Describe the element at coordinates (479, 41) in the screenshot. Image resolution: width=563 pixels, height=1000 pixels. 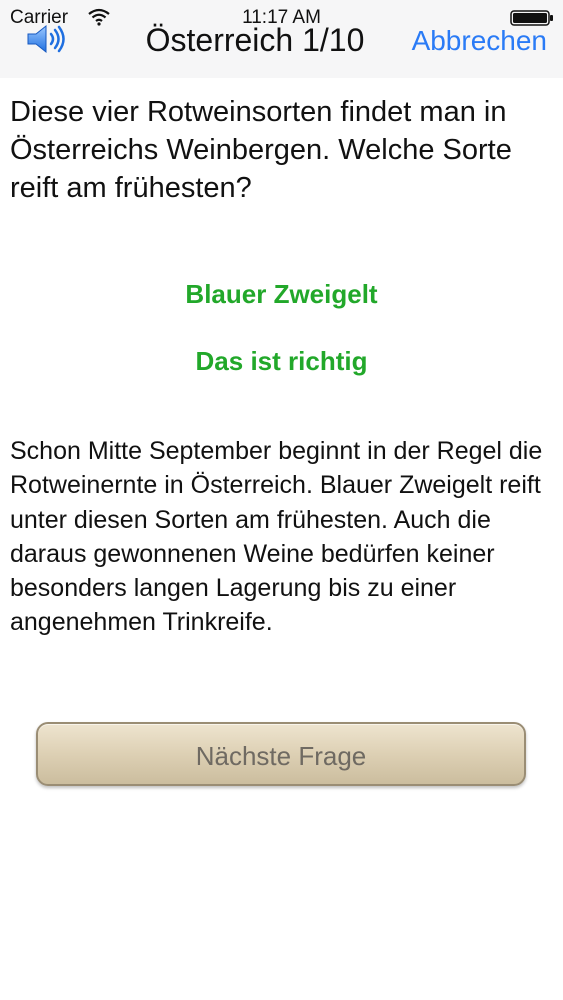
I see `cancel-button: Abbrechen` at that location.